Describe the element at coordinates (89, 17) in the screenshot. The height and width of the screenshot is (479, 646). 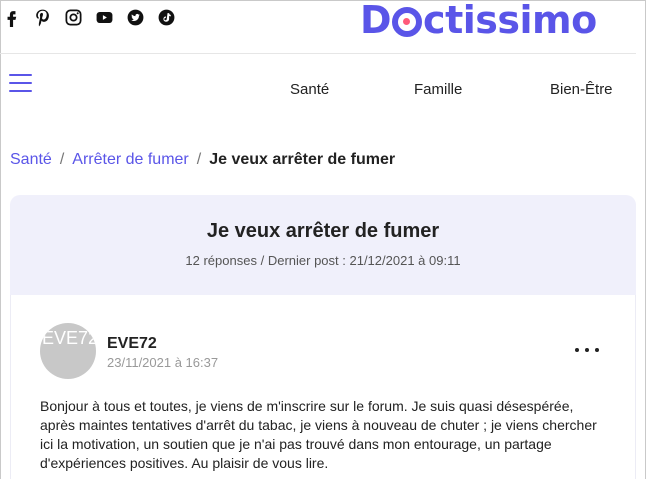
I see `social-links` at that location.